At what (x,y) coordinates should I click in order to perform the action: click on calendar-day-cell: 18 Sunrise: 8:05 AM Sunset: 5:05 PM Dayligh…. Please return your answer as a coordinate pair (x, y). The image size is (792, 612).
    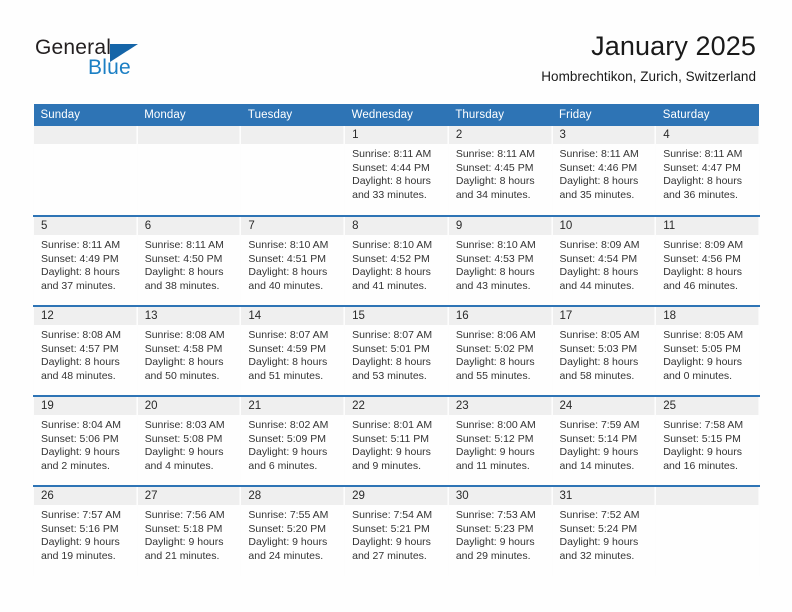
    Looking at the image, I should click on (707, 350).